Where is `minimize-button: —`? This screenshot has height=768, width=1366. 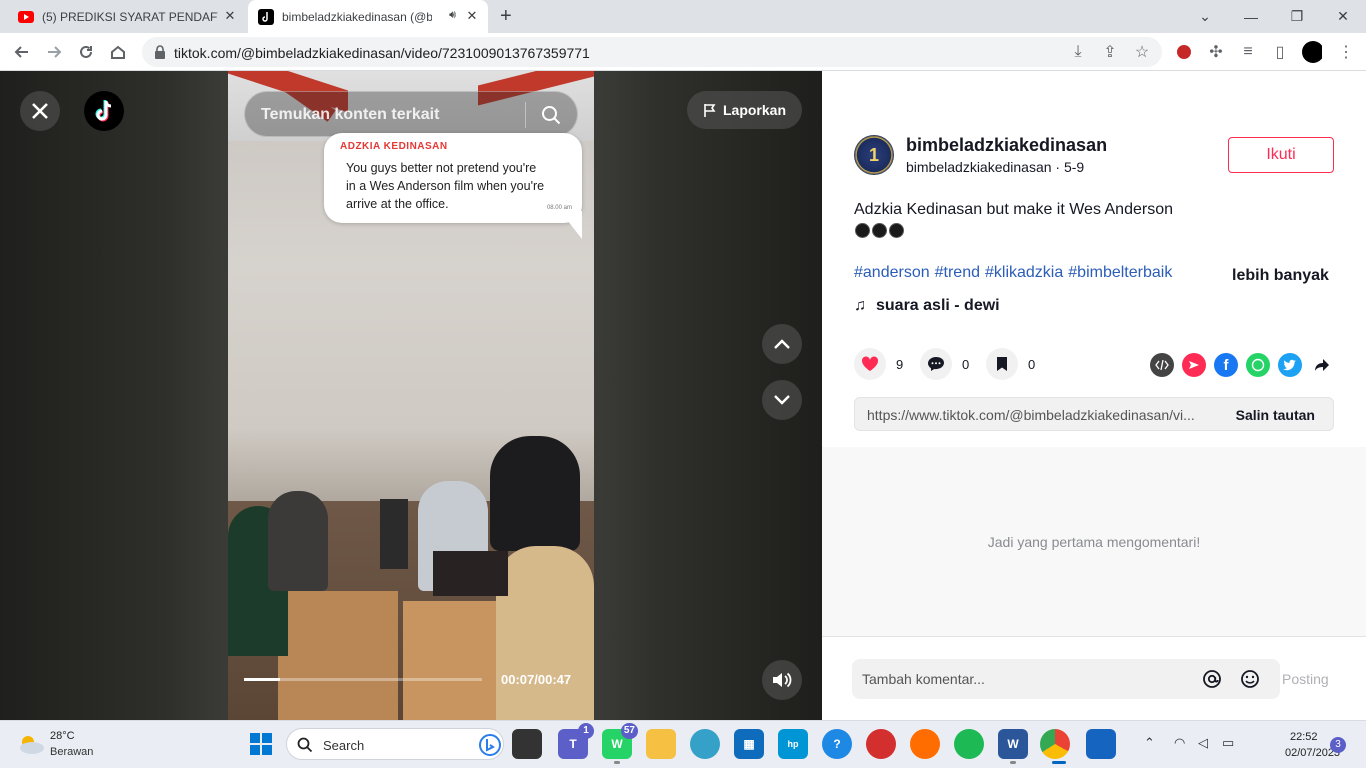 minimize-button: — is located at coordinates (1251, 16).